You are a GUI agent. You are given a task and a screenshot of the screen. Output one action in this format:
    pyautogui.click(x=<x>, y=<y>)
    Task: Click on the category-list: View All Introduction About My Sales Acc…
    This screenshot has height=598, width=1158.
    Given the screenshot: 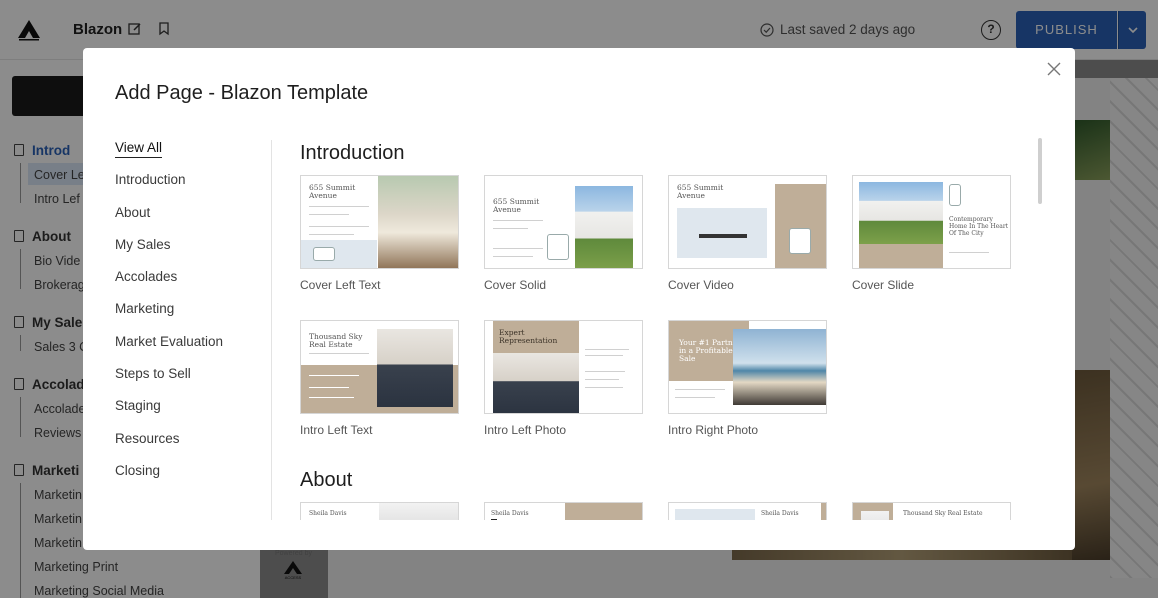 What is the action you would take?
    pyautogui.click(x=190, y=315)
    